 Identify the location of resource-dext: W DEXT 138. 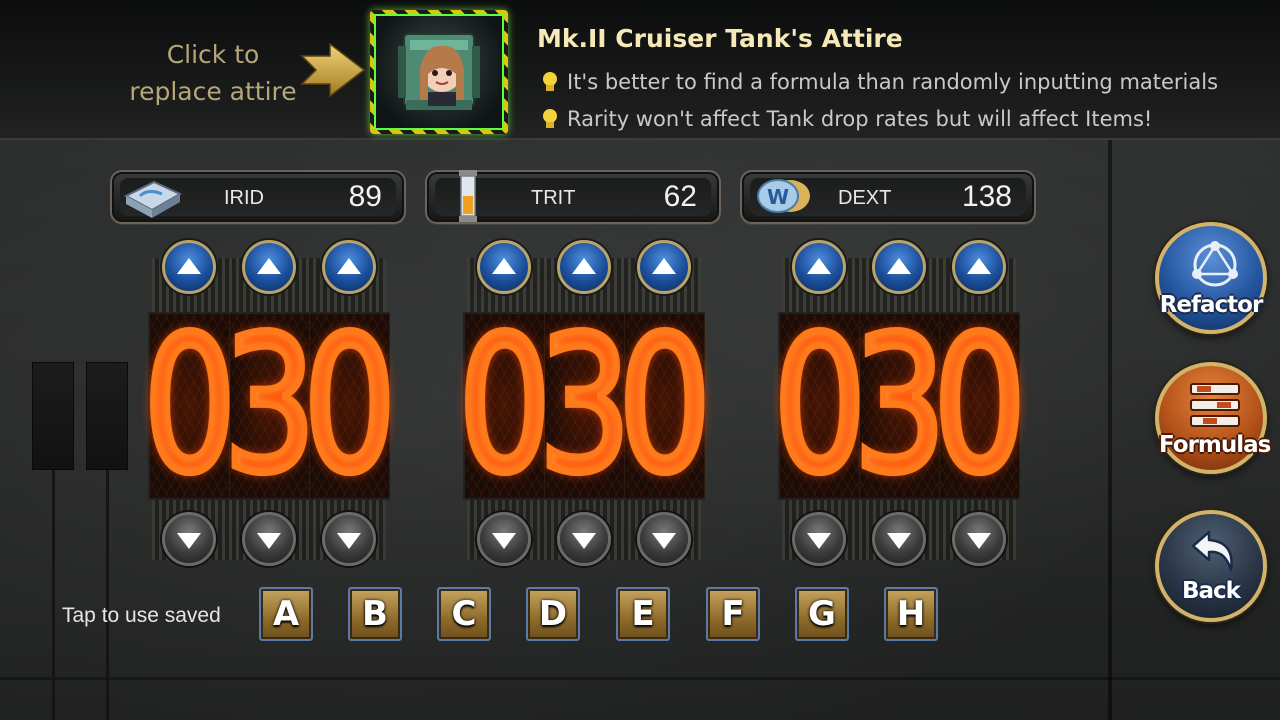
(888, 197).